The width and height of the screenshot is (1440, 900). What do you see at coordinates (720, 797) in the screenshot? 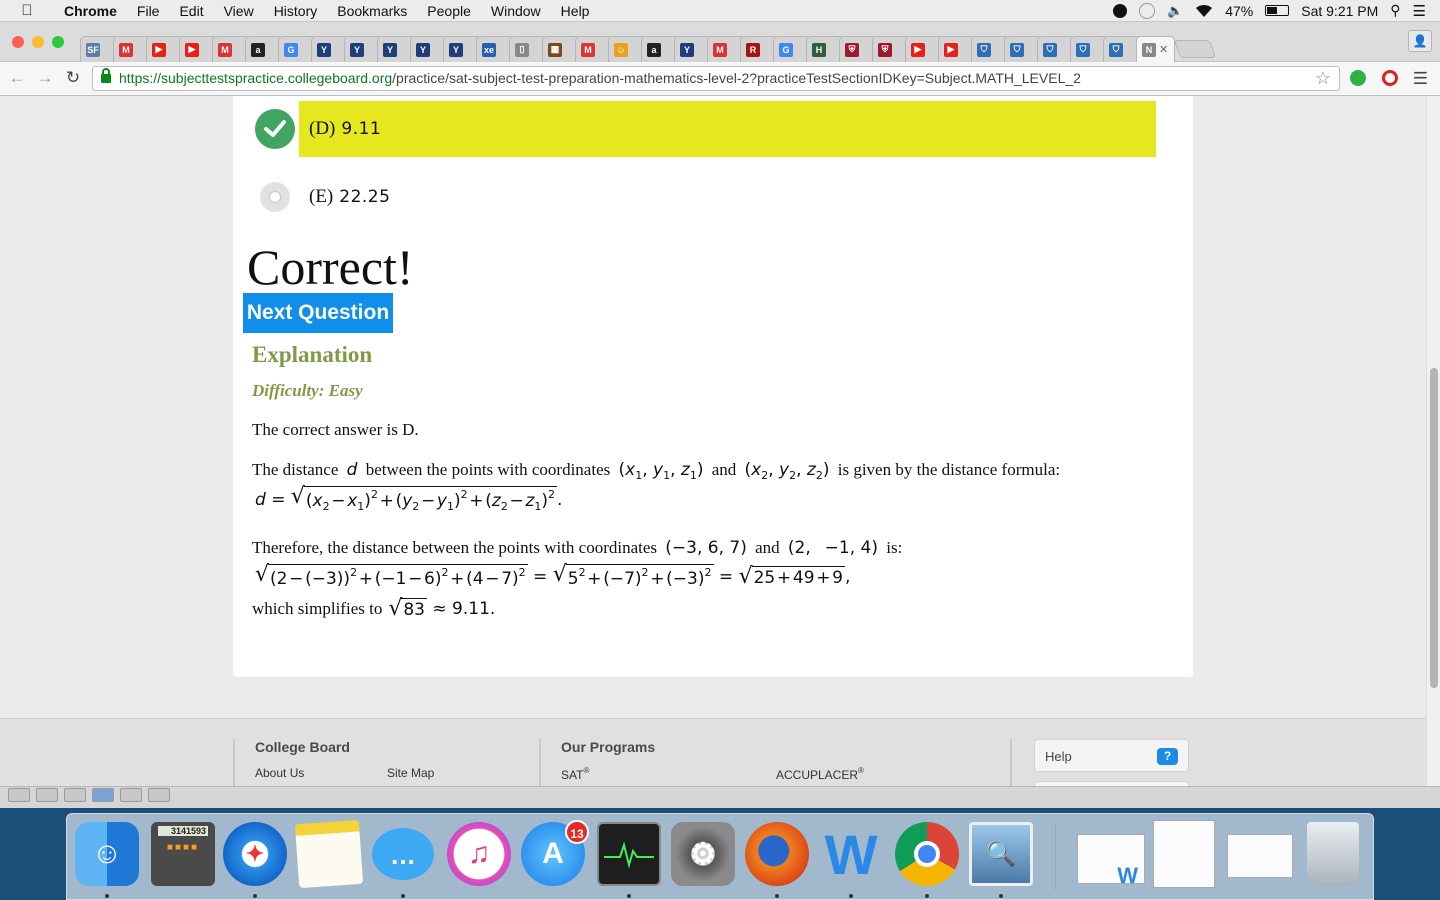
I see `finder-view-strip` at bounding box center [720, 797].